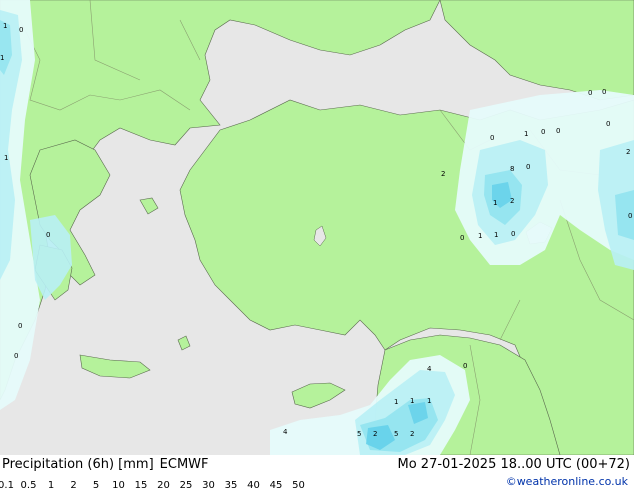 This screenshot has height=491, width=634. I want to click on legend-scale-label: 25, so click(186, 485).